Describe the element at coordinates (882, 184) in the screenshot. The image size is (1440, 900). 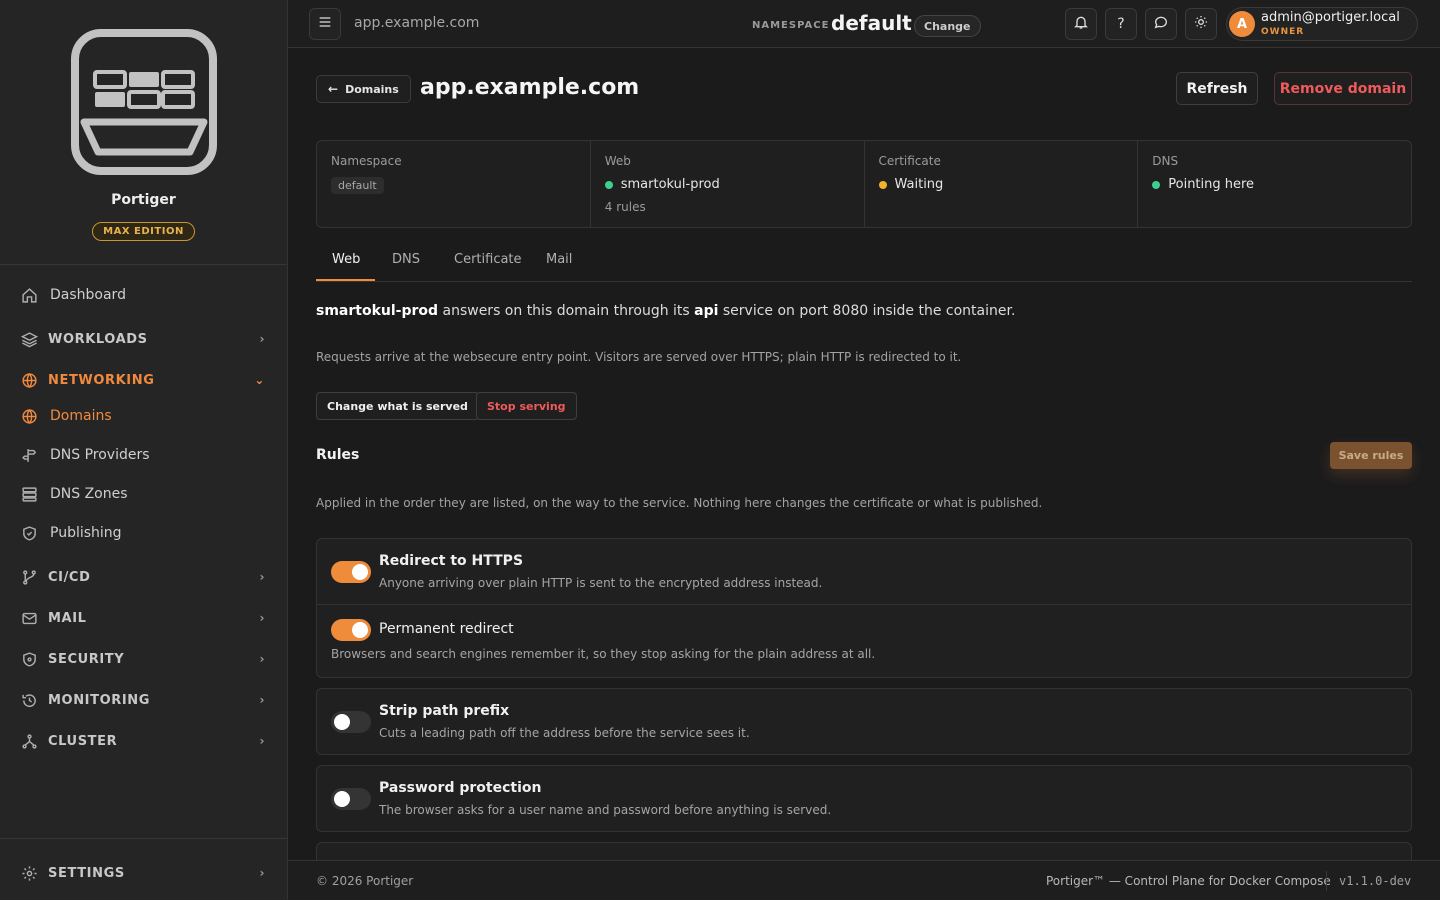
I see `status-dot` at that location.